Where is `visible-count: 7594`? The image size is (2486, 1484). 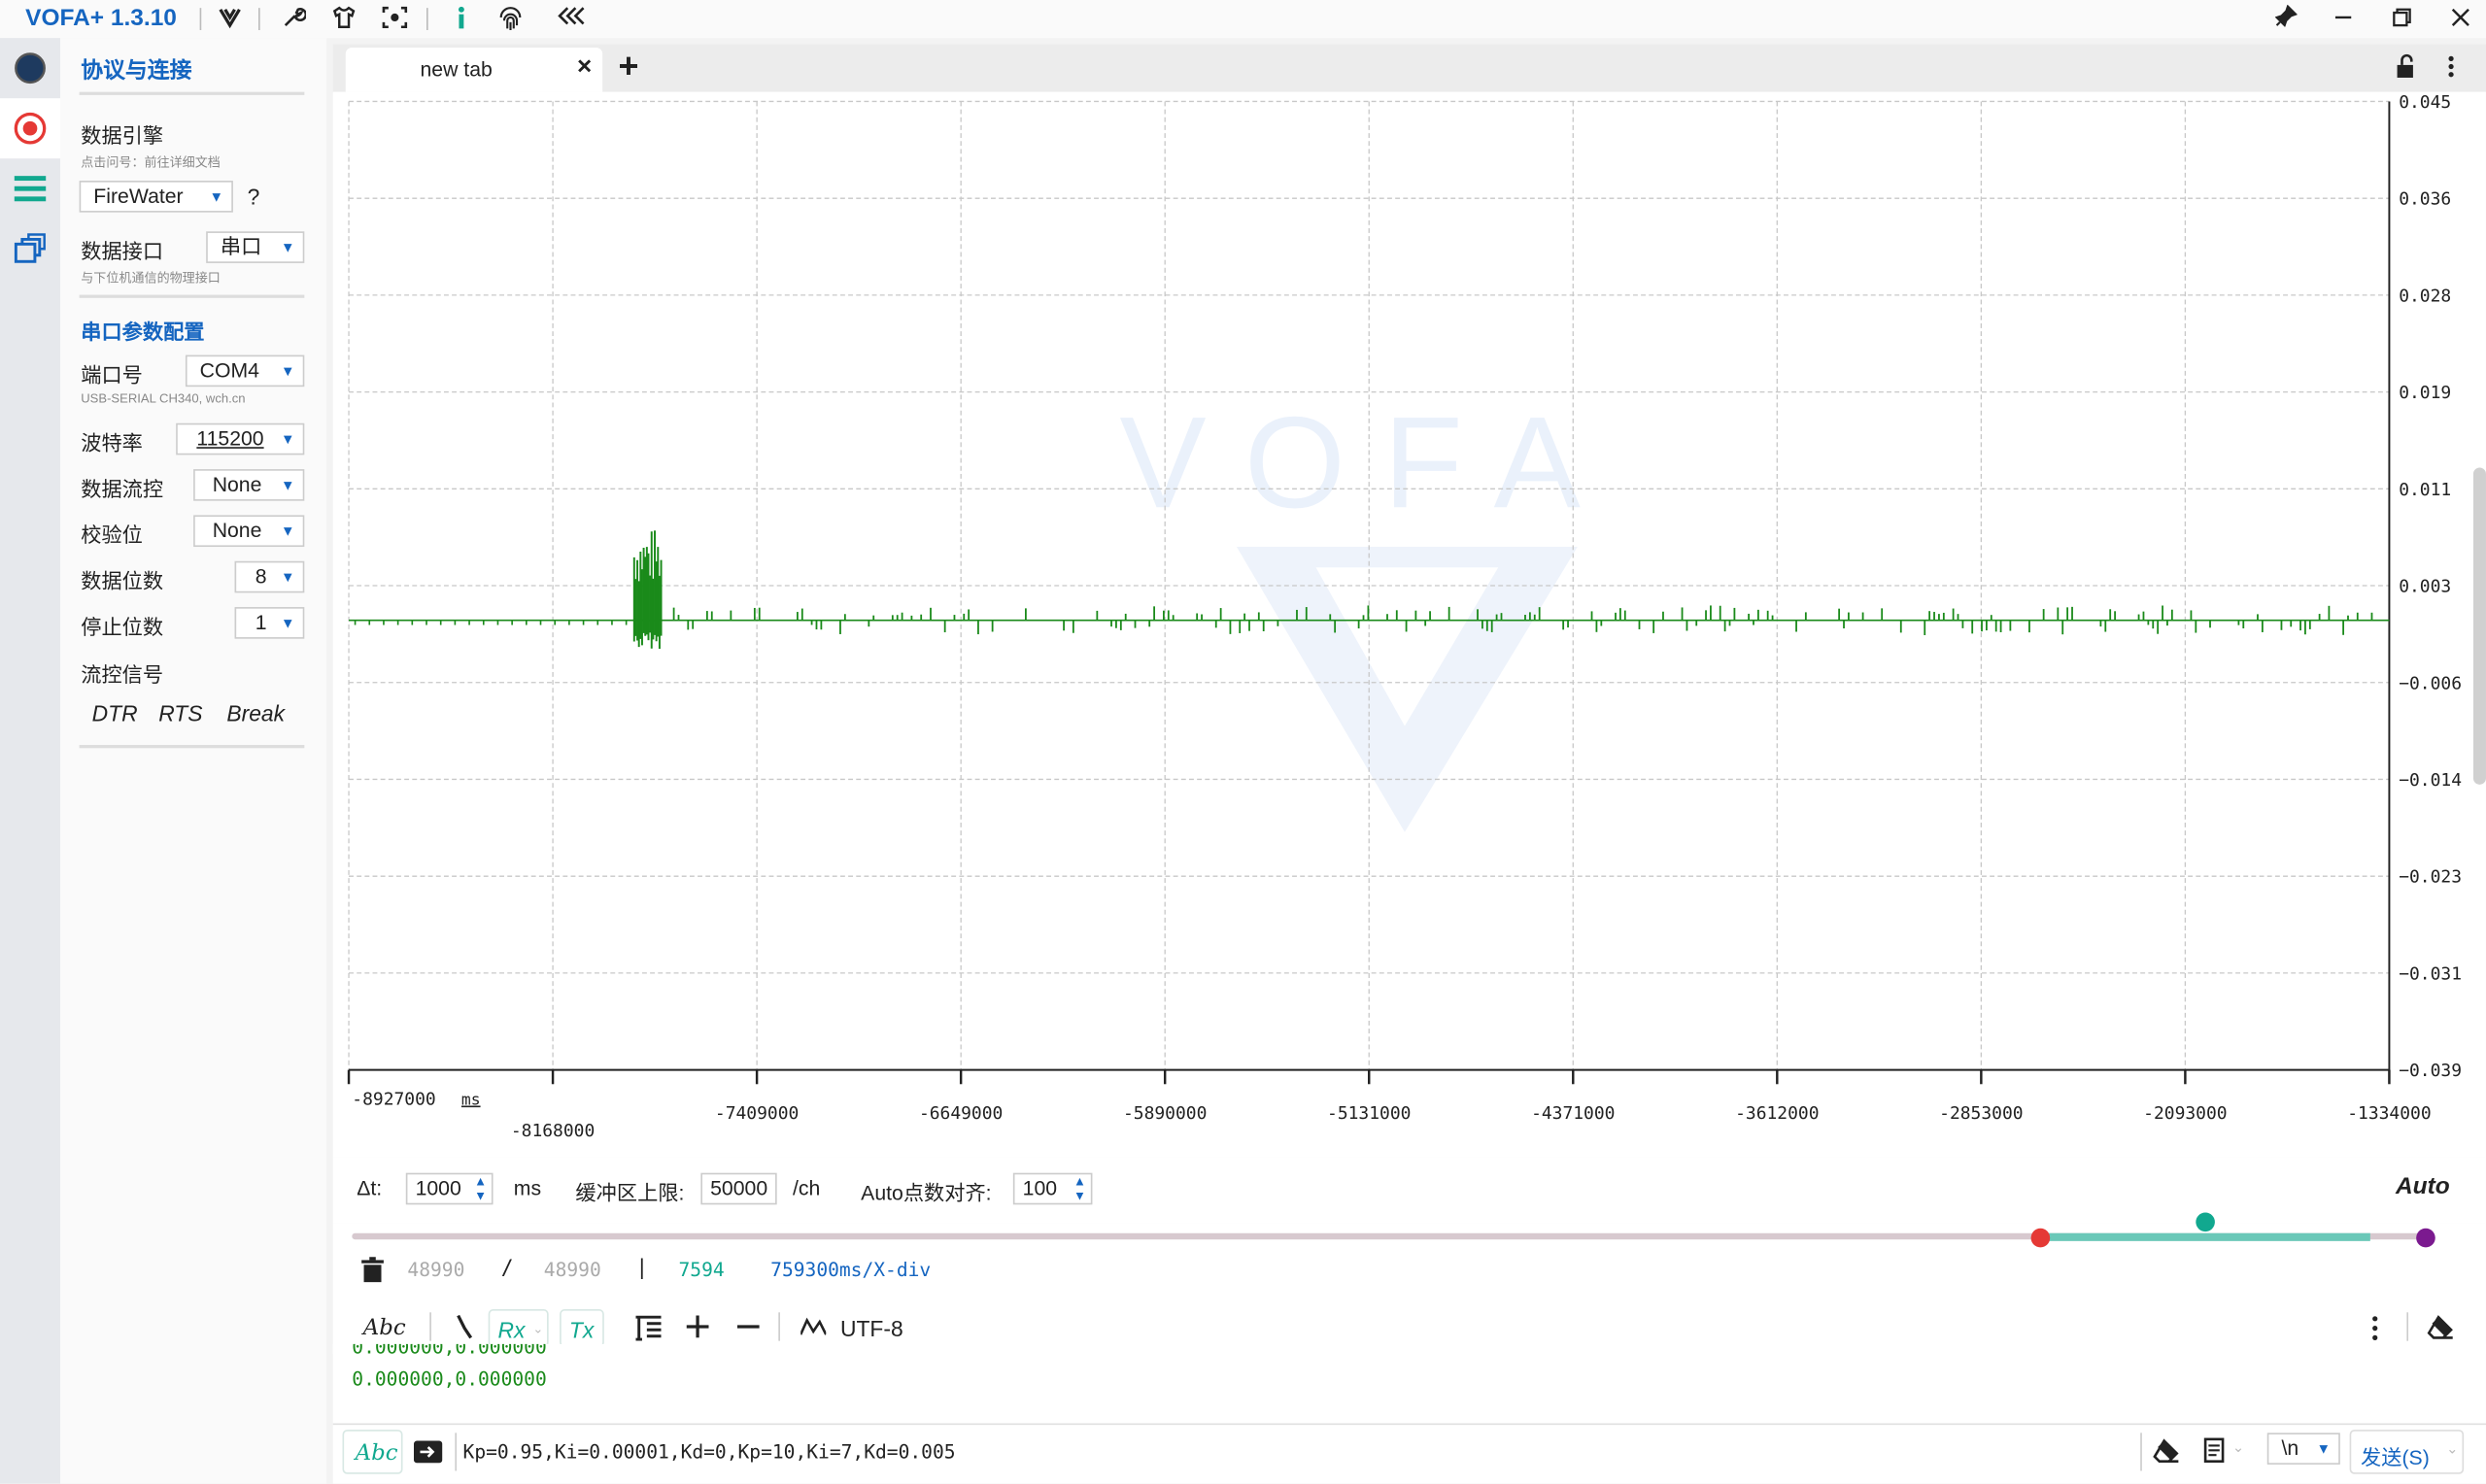 visible-count: 7594 is located at coordinates (701, 1269).